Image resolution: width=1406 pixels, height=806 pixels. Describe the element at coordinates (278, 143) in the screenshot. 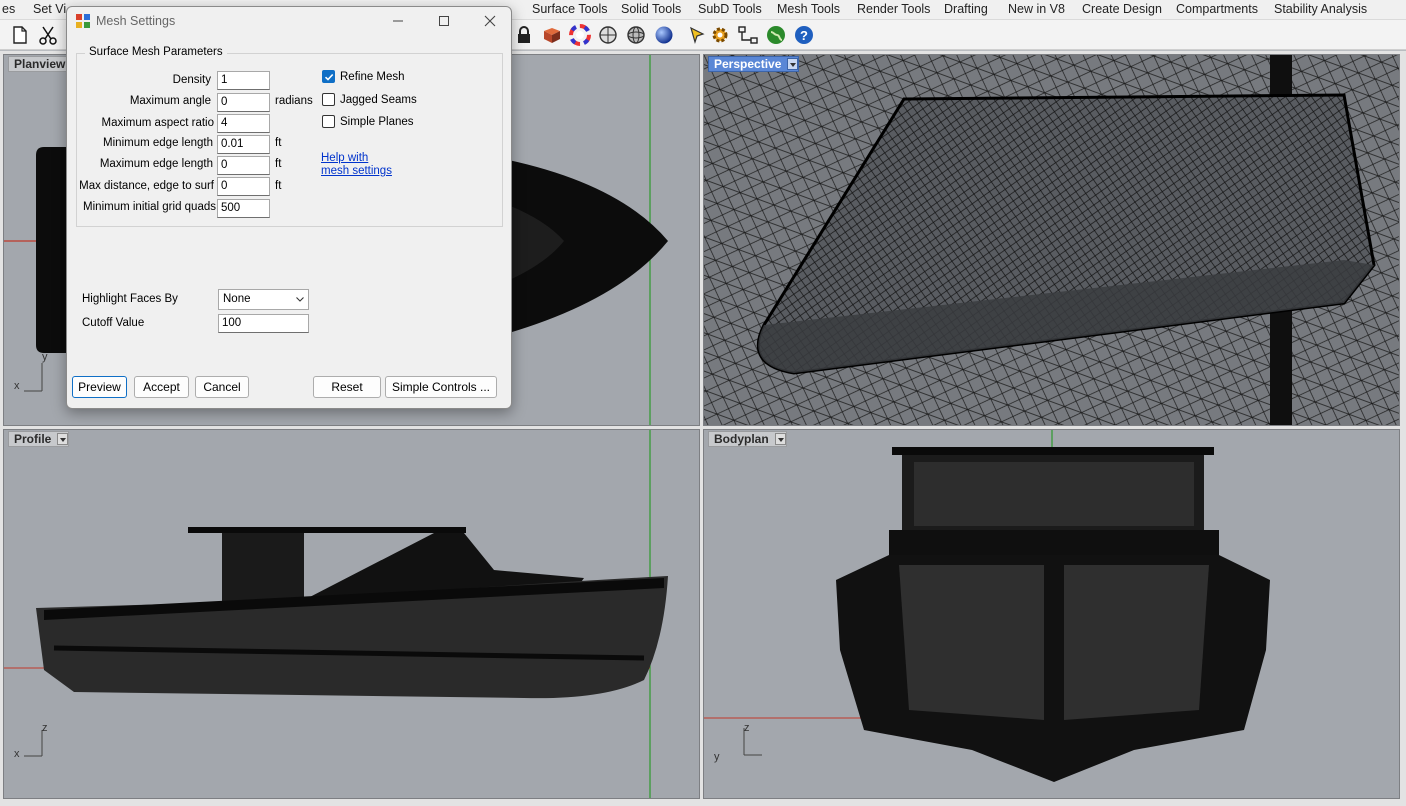

I see `minimum-edge-length-unit: ft` at that location.